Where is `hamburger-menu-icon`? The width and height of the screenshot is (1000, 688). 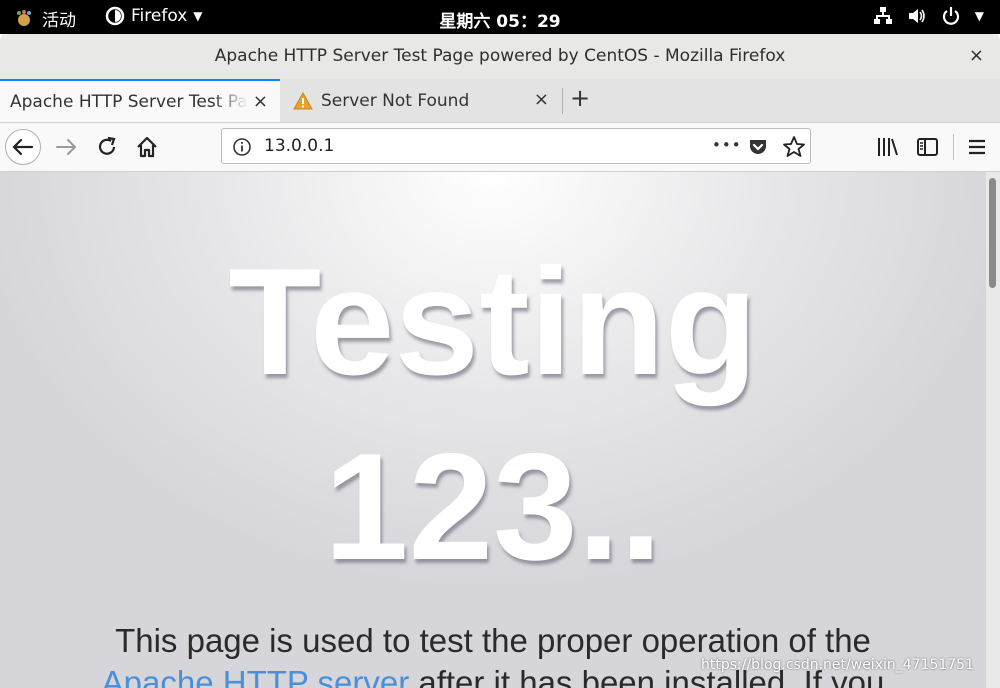
hamburger-menu-icon is located at coordinates (977, 147).